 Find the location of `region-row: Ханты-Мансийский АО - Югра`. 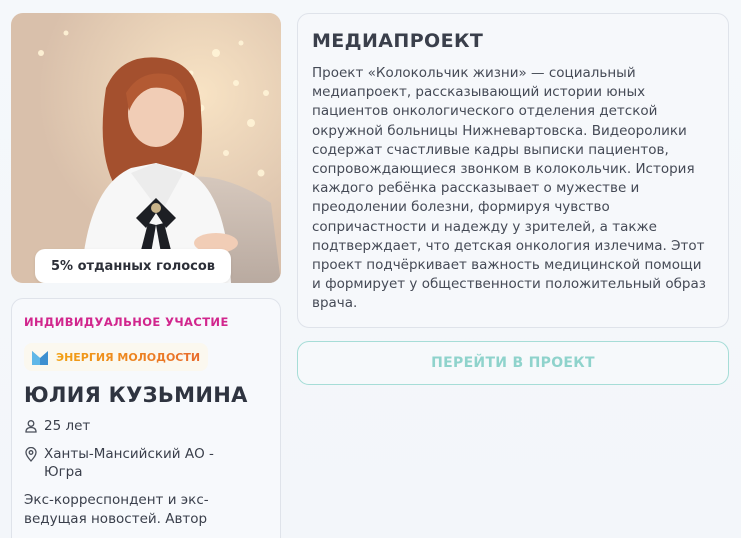

region-row: Ханты-Мансийский АО - Югра is located at coordinates (146, 463).